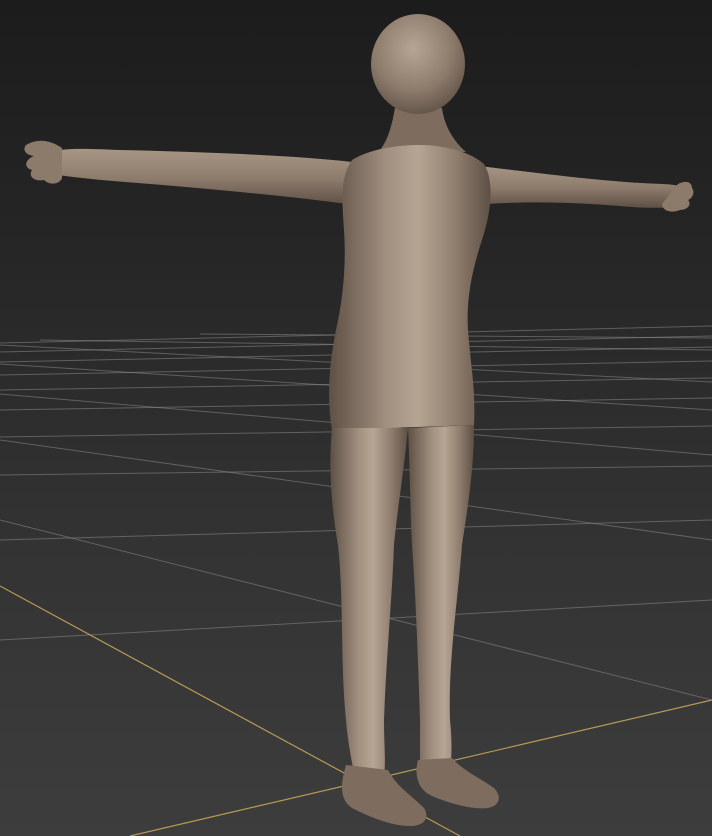 The image size is (712, 836). I want to click on model-head, so click(418, 64).